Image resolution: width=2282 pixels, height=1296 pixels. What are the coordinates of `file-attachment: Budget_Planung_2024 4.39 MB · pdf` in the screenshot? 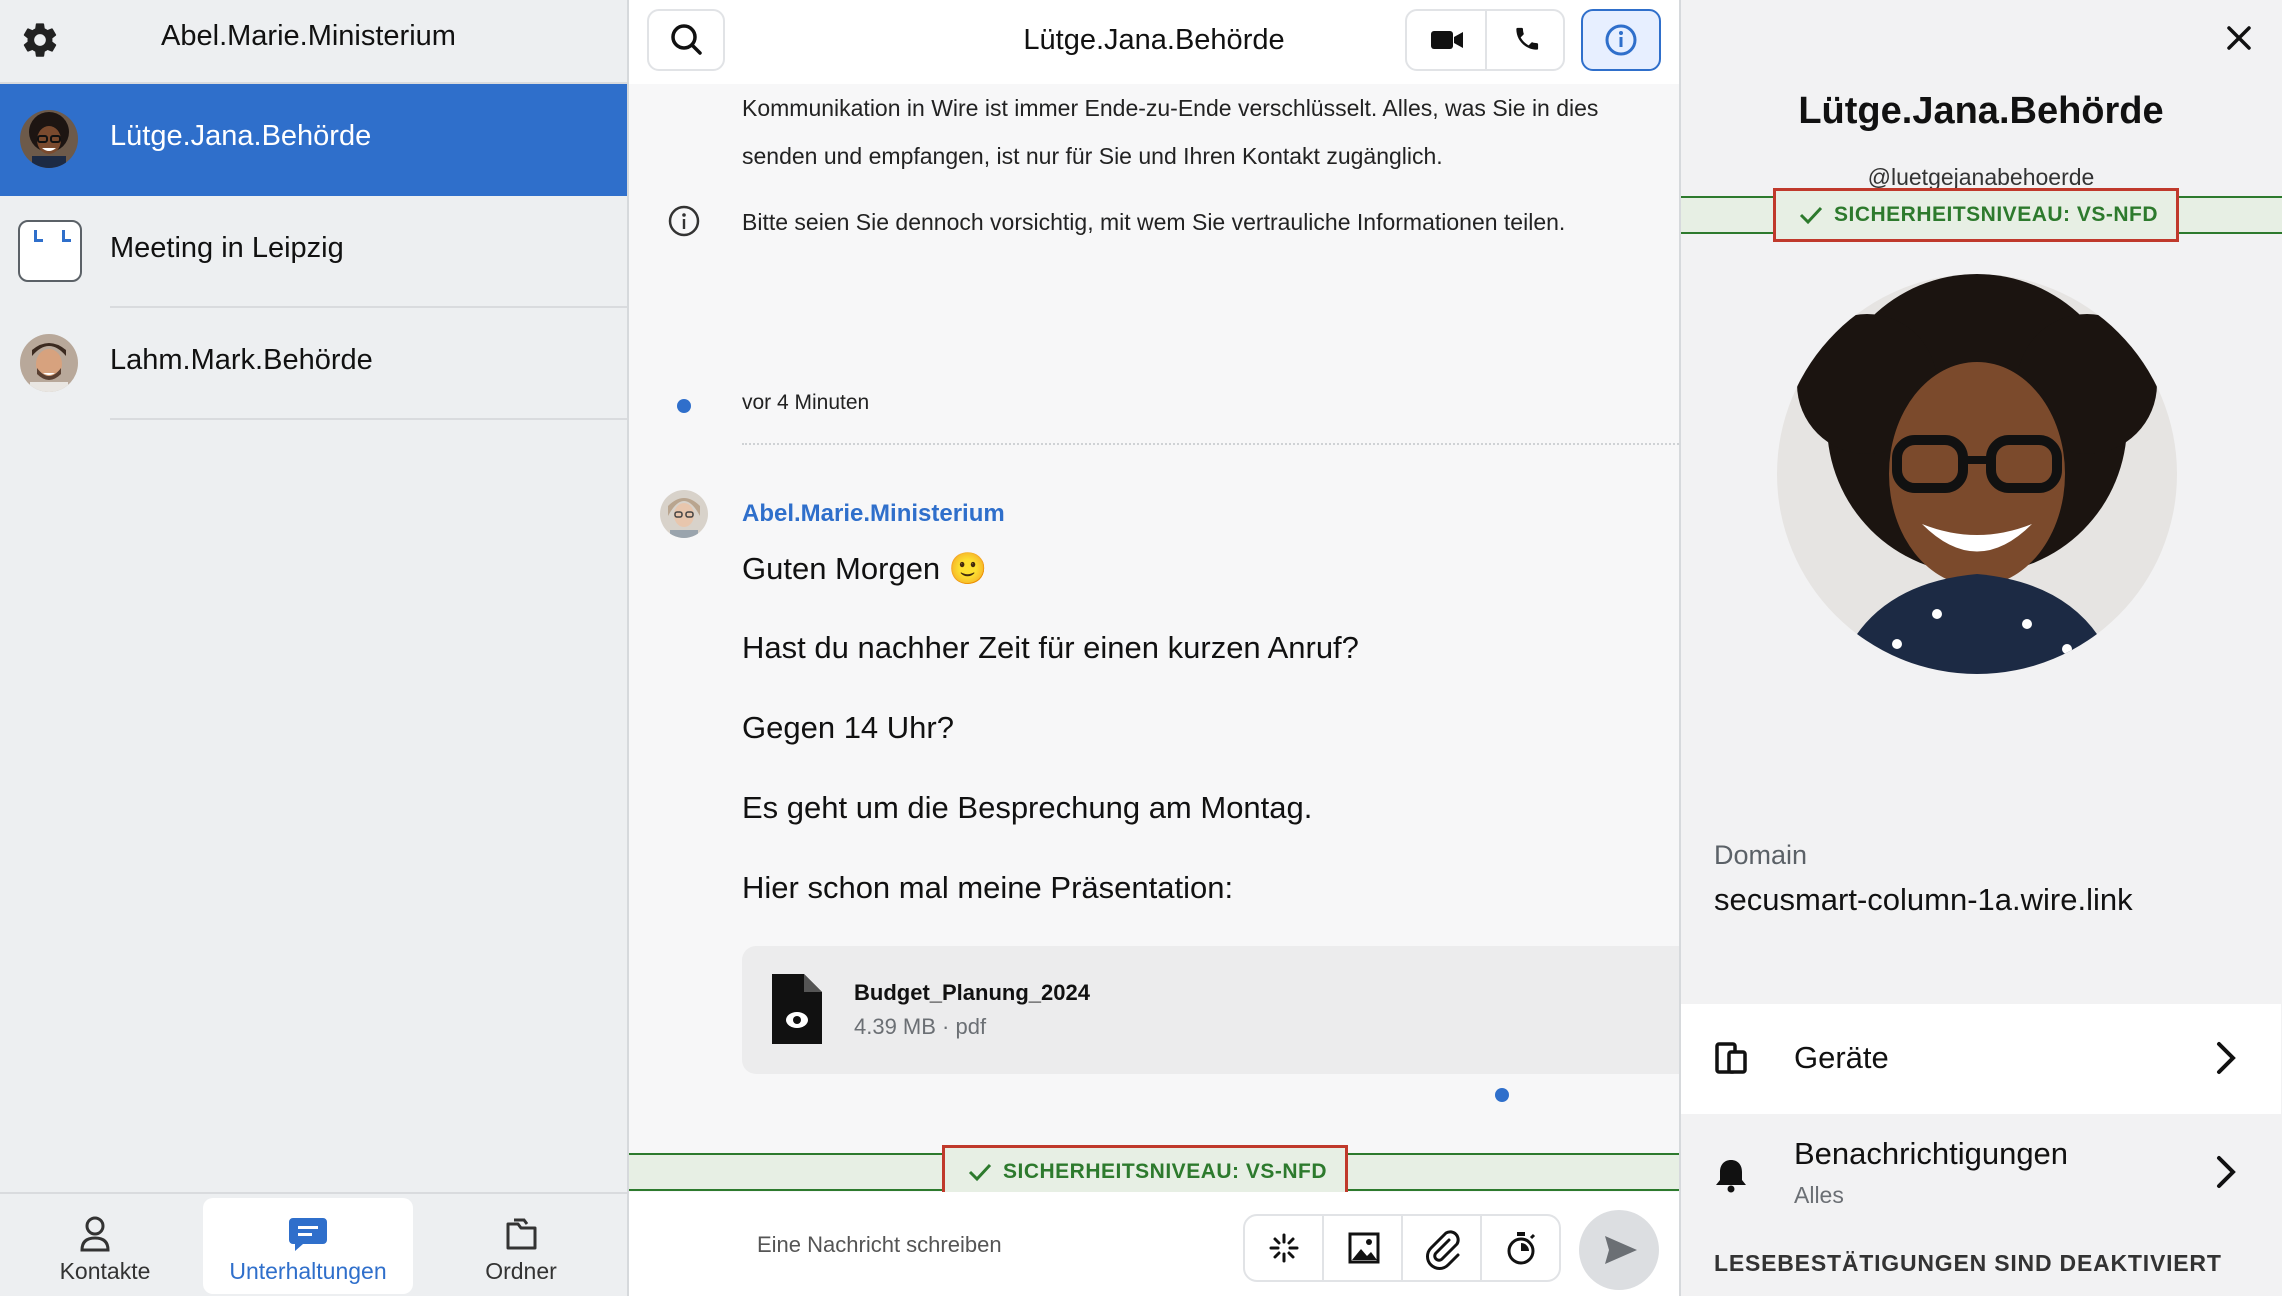 It's located at (1210, 1010).